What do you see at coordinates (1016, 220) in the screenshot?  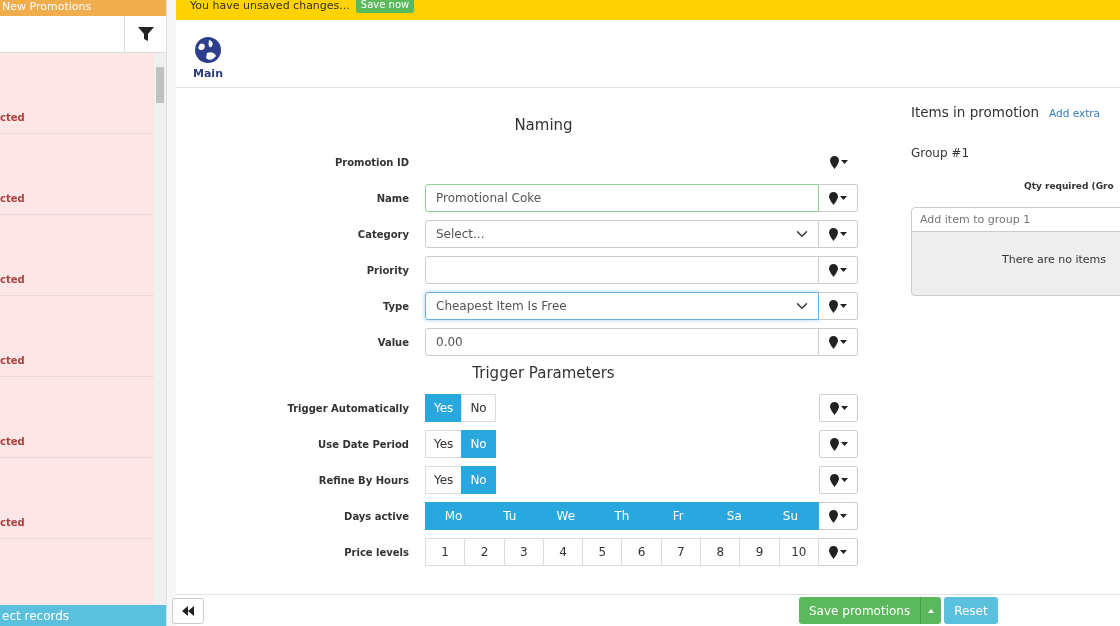 I see `add-item-field: Add item to group 1` at bounding box center [1016, 220].